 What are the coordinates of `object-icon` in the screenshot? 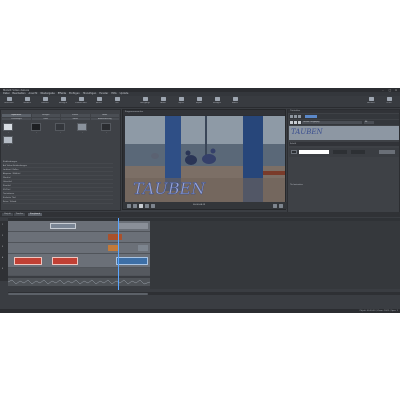 It's located at (181, 99).